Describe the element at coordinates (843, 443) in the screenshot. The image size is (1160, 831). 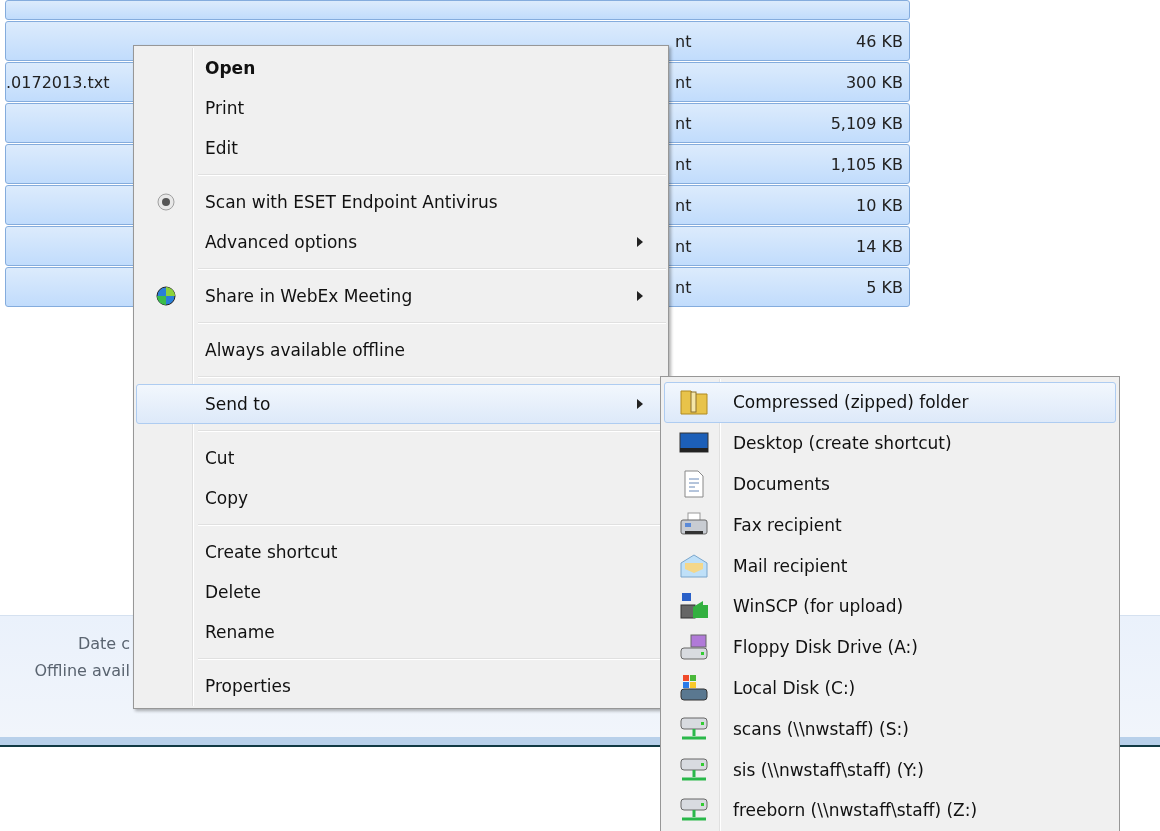
I see `menu-item-label: Desktop (create shortcut)` at that location.